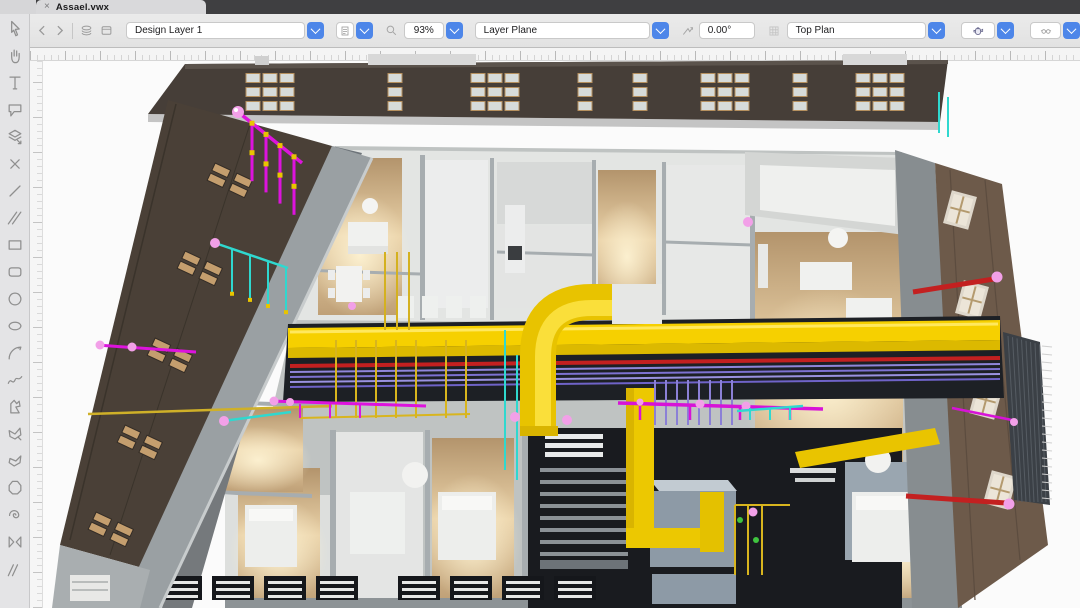  What do you see at coordinates (121, 7) in the screenshot?
I see `document-tab: × Assael.vwx` at bounding box center [121, 7].